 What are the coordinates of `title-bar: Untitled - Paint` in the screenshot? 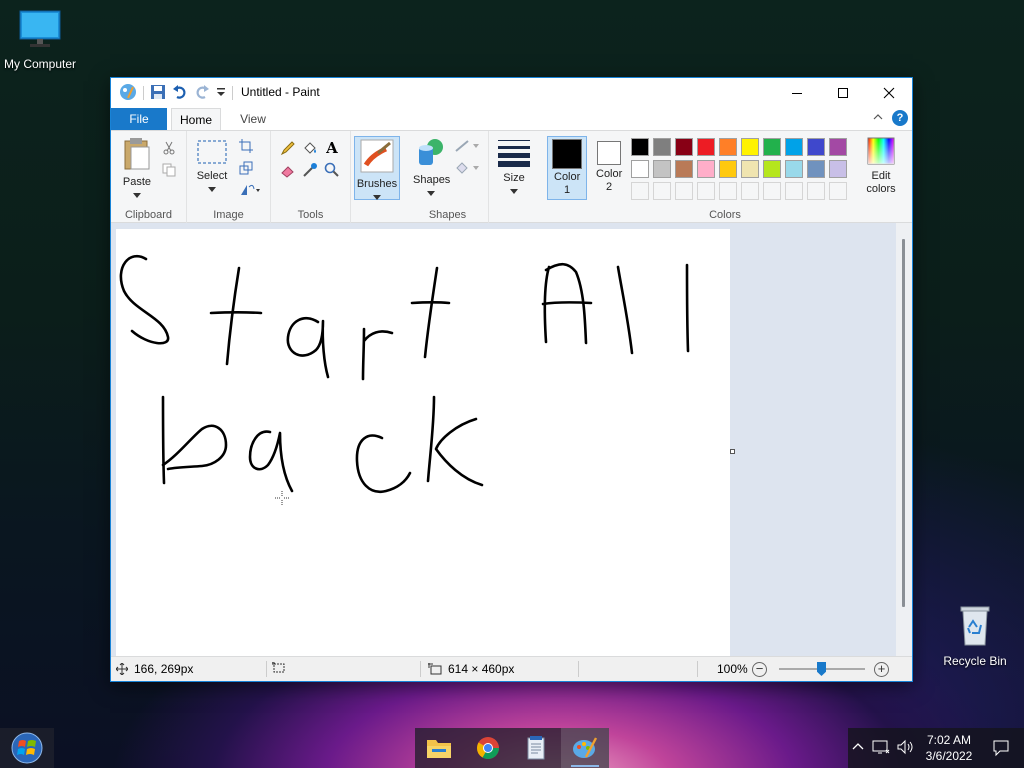 It's located at (511, 93).